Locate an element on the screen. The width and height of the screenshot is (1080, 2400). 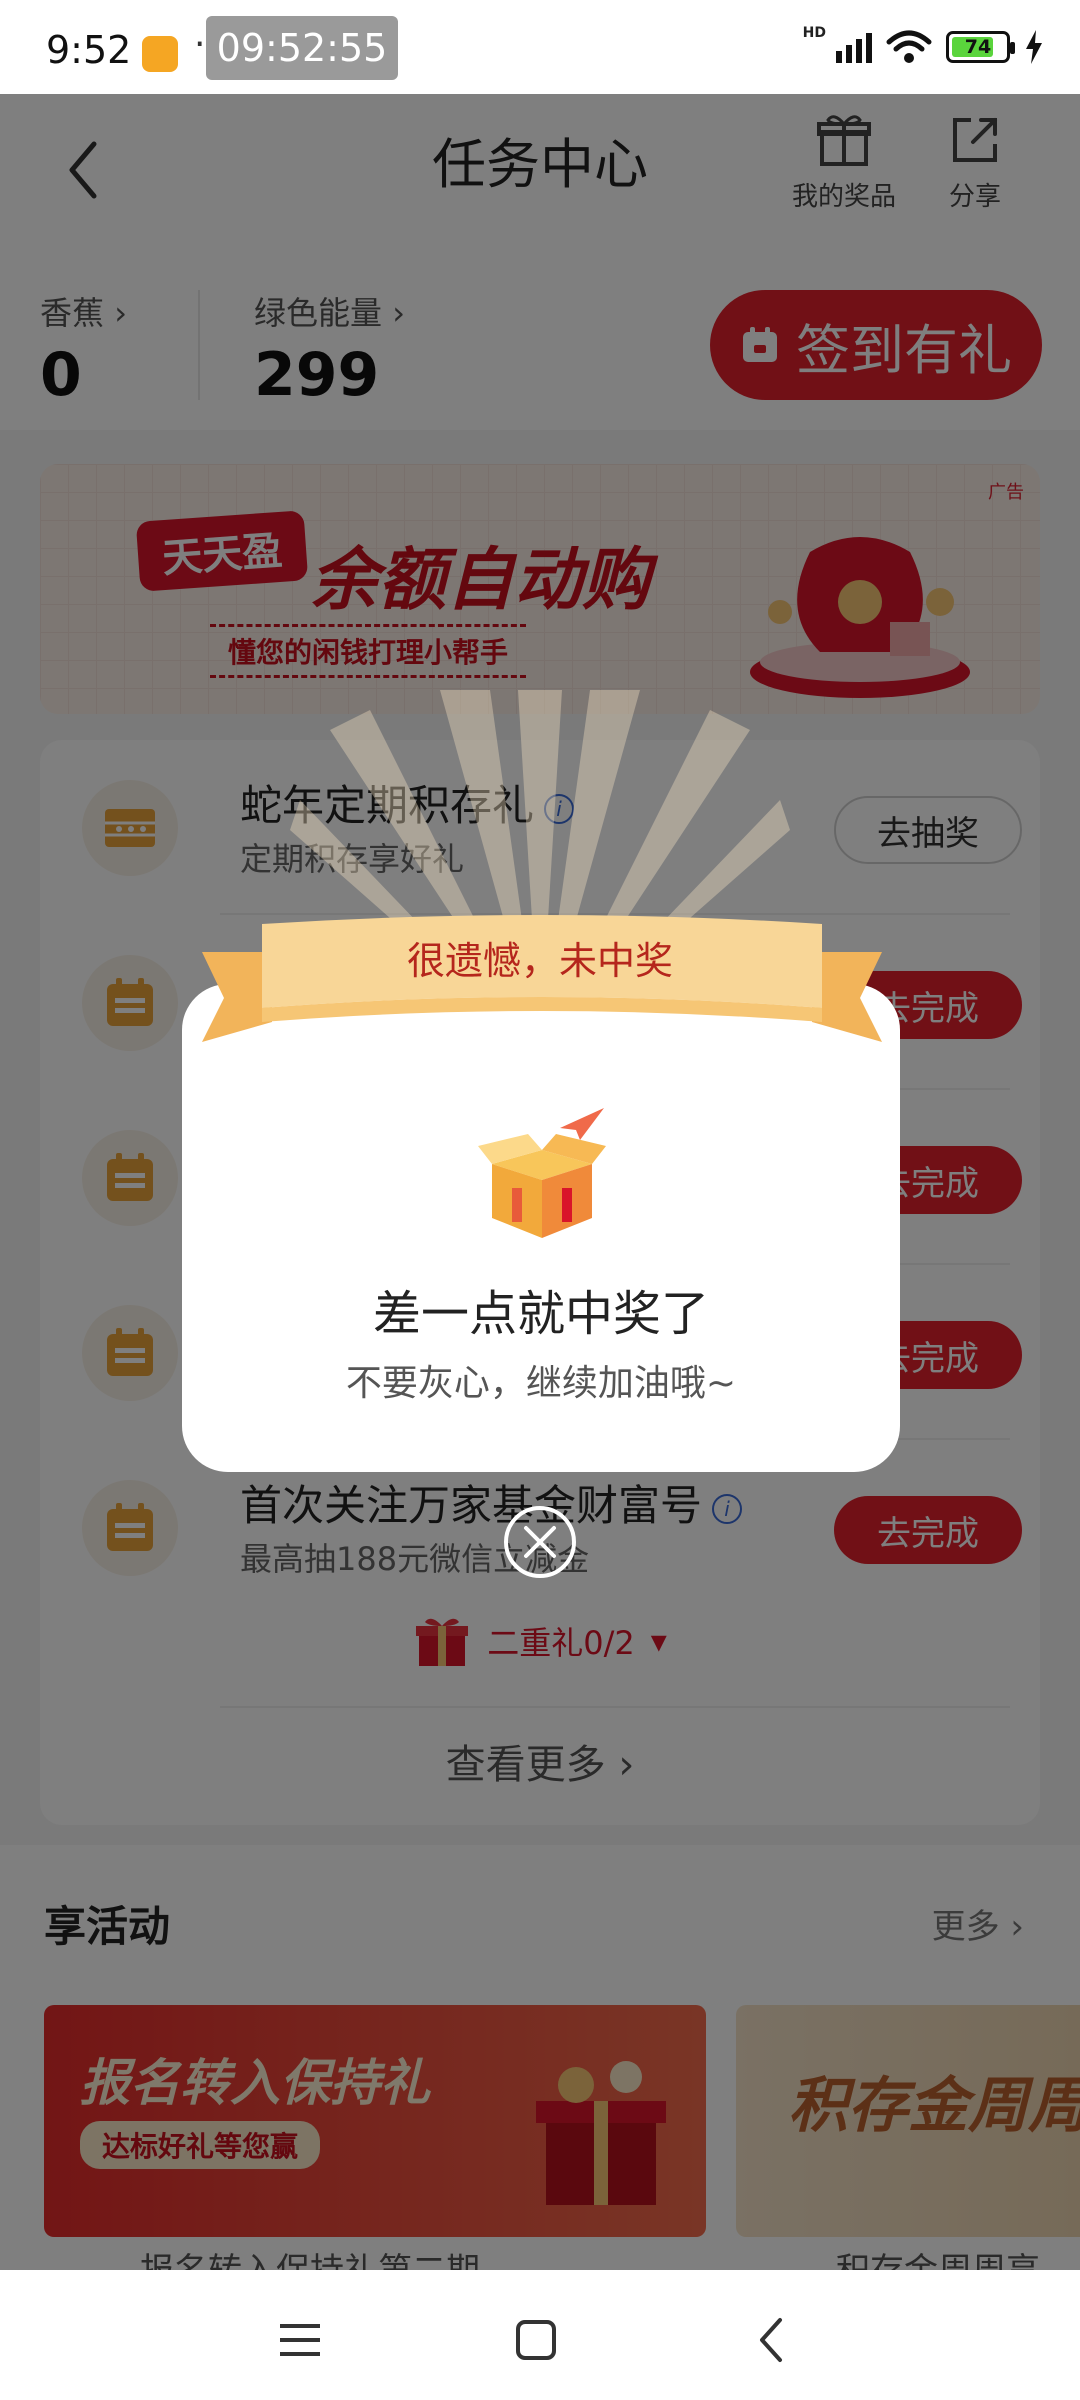
notification-app-icon is located at coordinates (160, 54).